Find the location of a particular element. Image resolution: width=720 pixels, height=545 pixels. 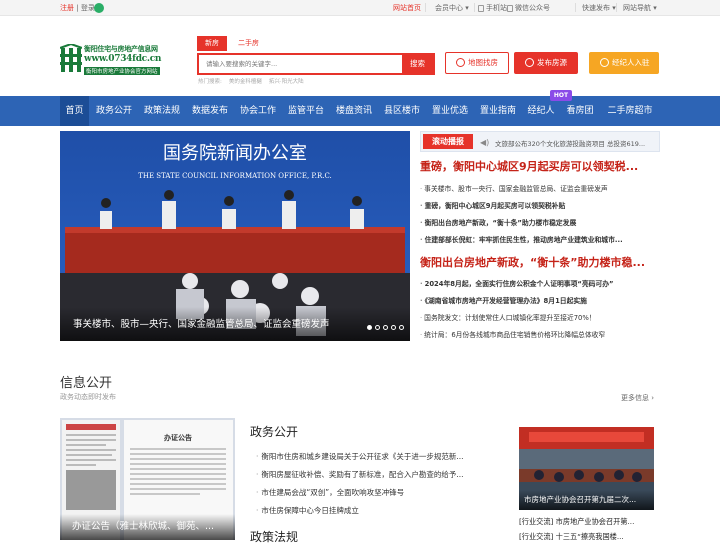

nav-gov-affairs: 政务公开 is located at coordinates (114, 111).